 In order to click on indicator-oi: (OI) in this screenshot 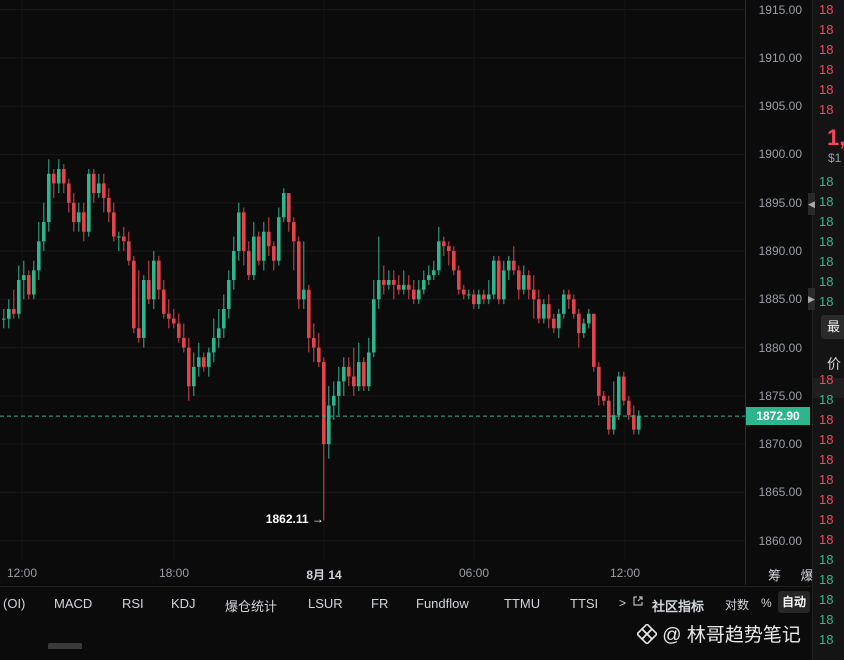, I will do `click(14, 603)`.